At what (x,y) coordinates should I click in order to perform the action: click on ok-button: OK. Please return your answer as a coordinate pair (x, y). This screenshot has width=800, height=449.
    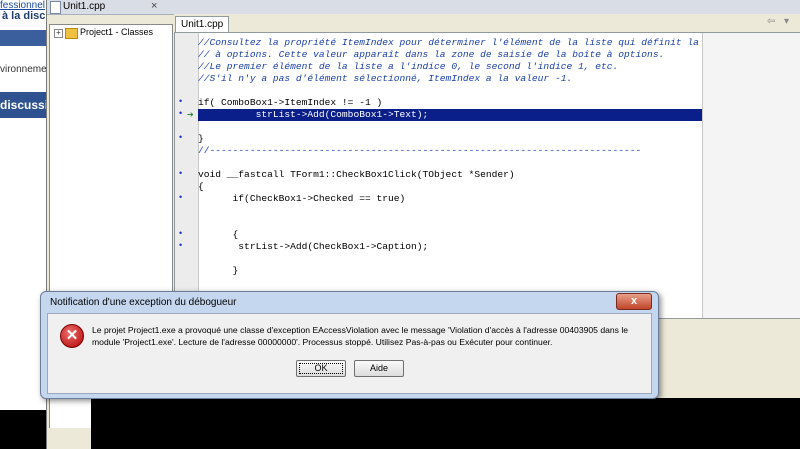
    Looking at the image, I should click on (321, 368).